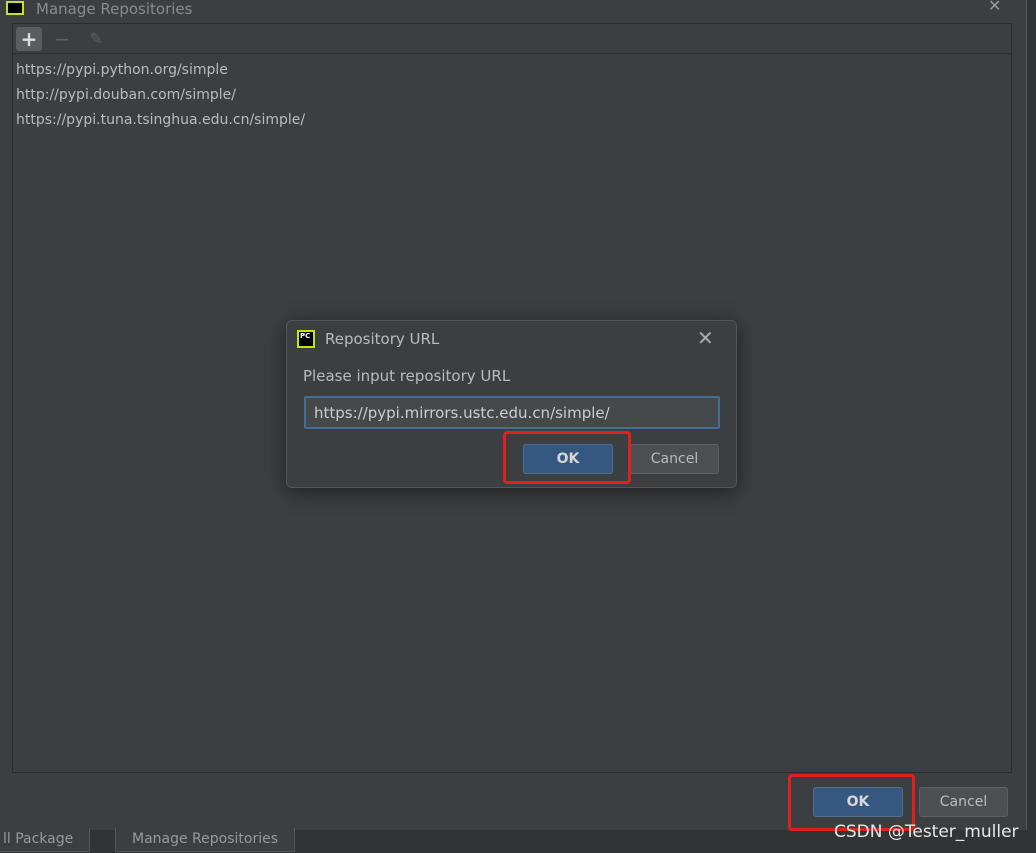  I want to click on watermark: CSDN @Tester_muller, so click(926, 832).